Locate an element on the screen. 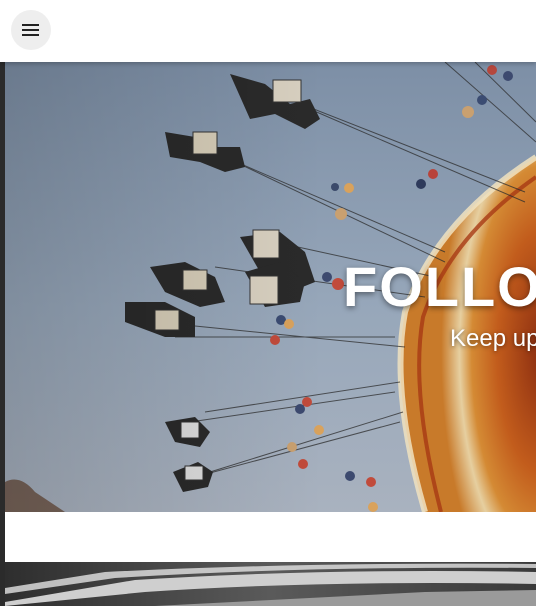 Image resolution: width=536 pixels, height=606 pixels. menu-button is located at coordinates (31, 30).